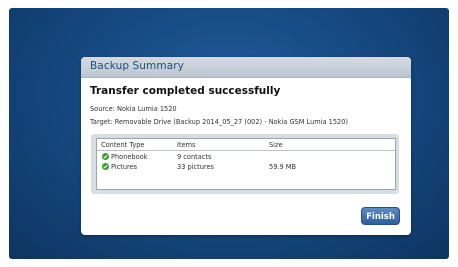 The width and height of the screenshot is (458, 267). I want to click on row-size: 59.9 MB, so click(282, 167).